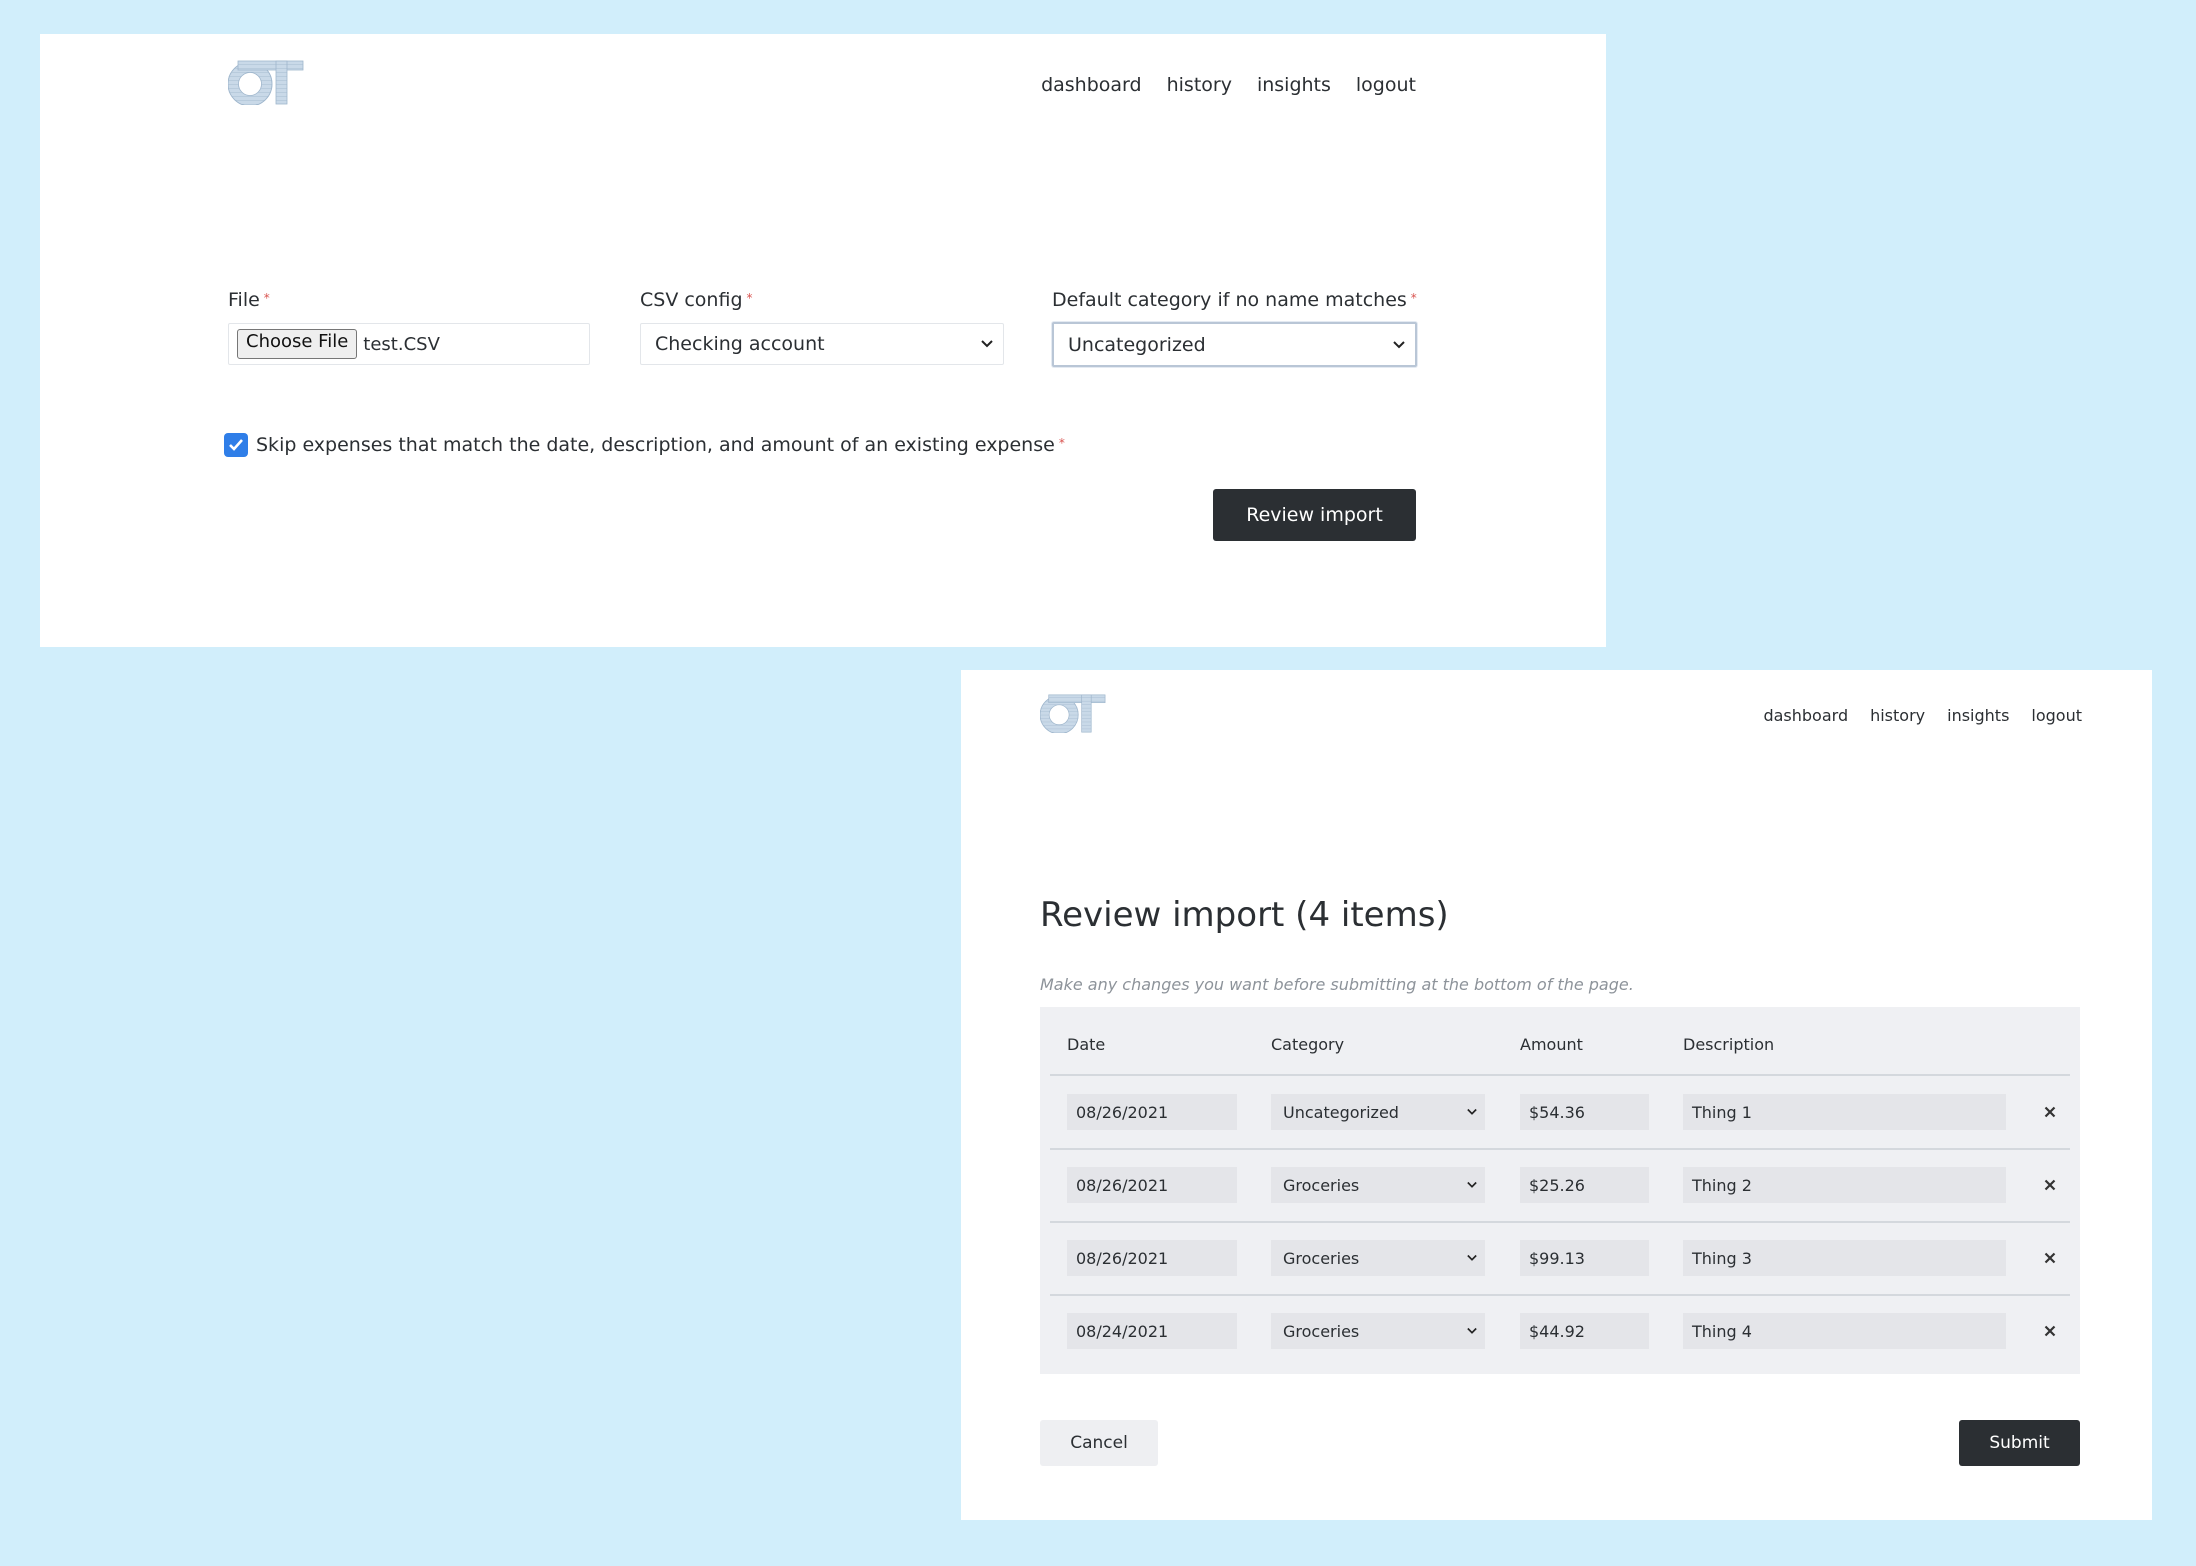  What do you see at coordinates (1086, 1044) in the screenshot?
I see `column-header-date: Date` at bounding box center [1086, 1044].